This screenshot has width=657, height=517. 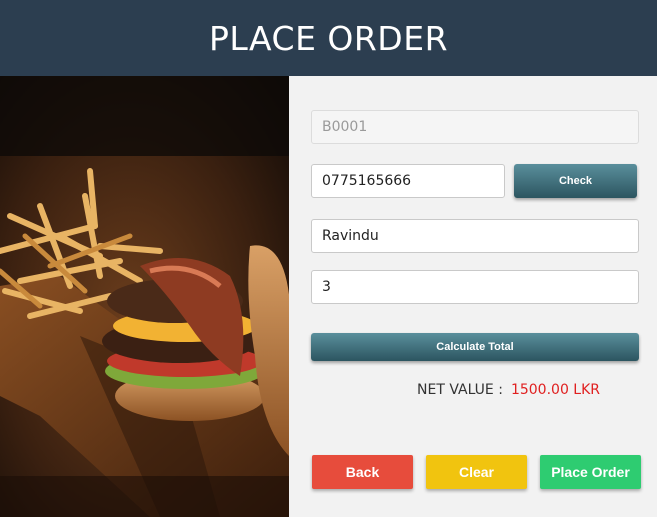 What do you see at coordinates (575, 181) in the screenshot?
I see `check-button: Check` at bounding box center [575, 181].